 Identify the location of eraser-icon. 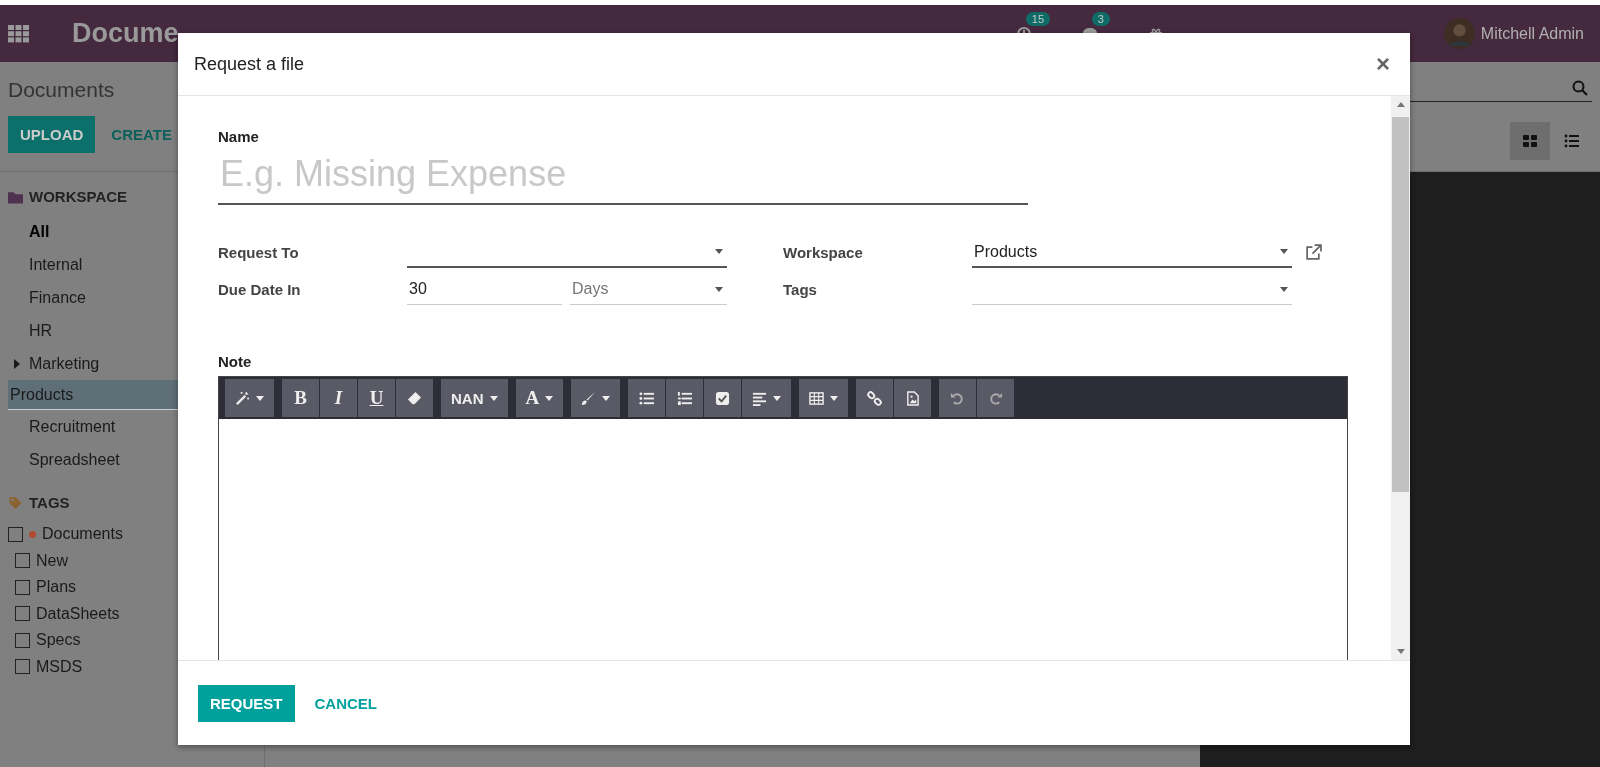
(414, 398).